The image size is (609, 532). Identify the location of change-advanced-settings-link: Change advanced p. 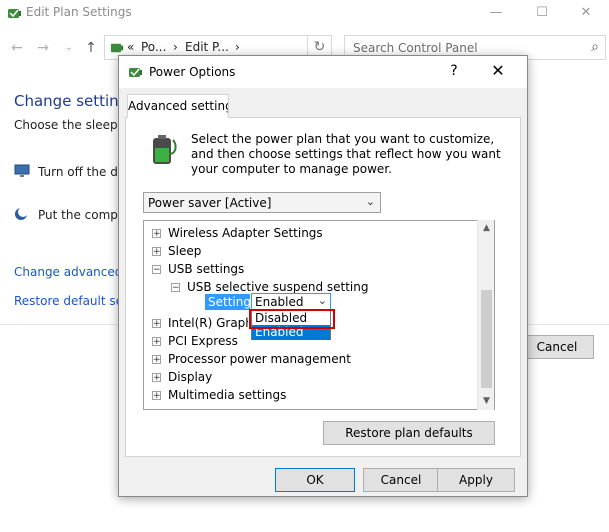
(74, 272).